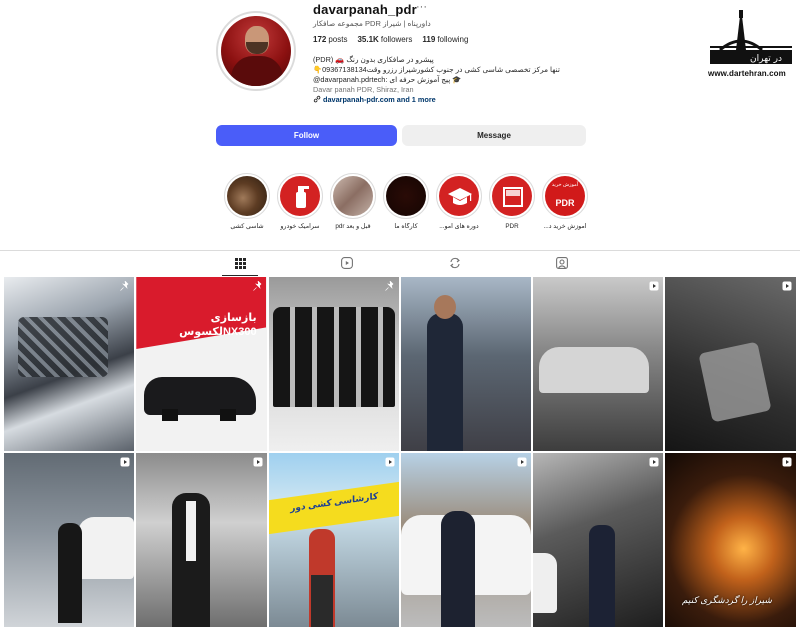 This screenshot has height=627, width=800. I want to click on highlight-cover: آموزش خرید PDR, so click(565, 196).